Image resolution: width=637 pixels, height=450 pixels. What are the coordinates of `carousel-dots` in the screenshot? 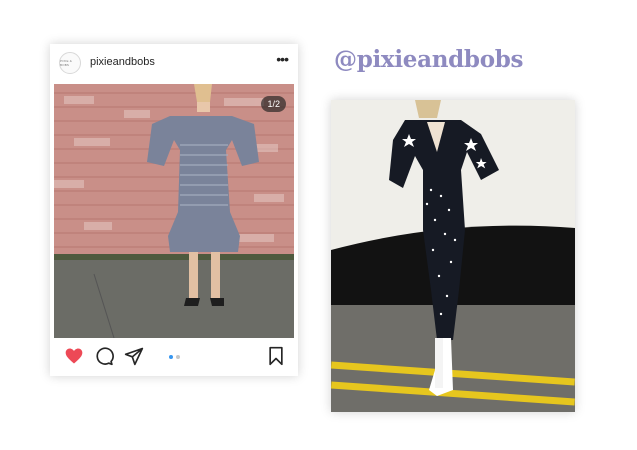 It's located at (174, 357).